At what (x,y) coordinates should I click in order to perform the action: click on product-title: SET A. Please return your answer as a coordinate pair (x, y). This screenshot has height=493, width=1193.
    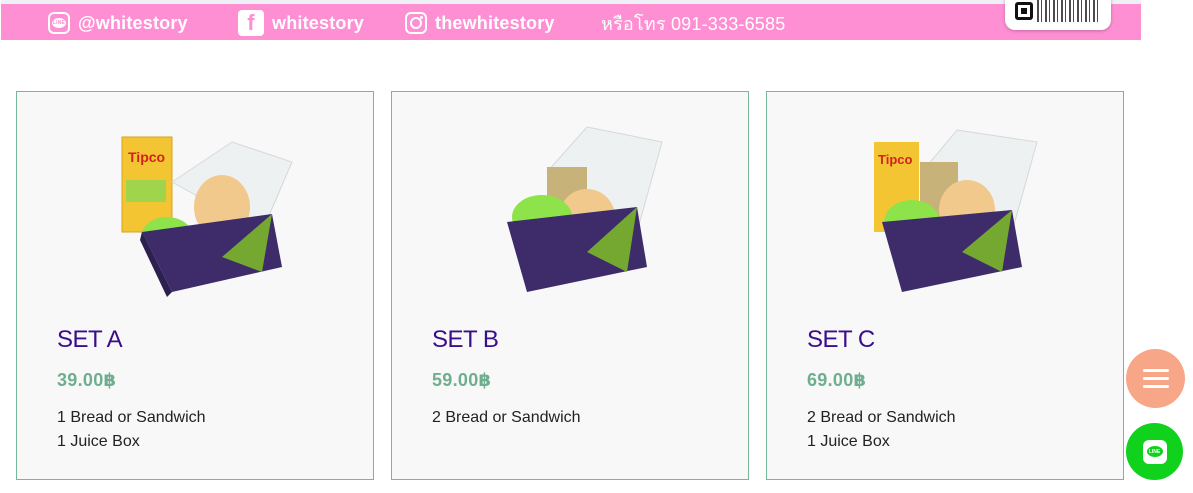
    Looking at the image, I should click on (90, 340).